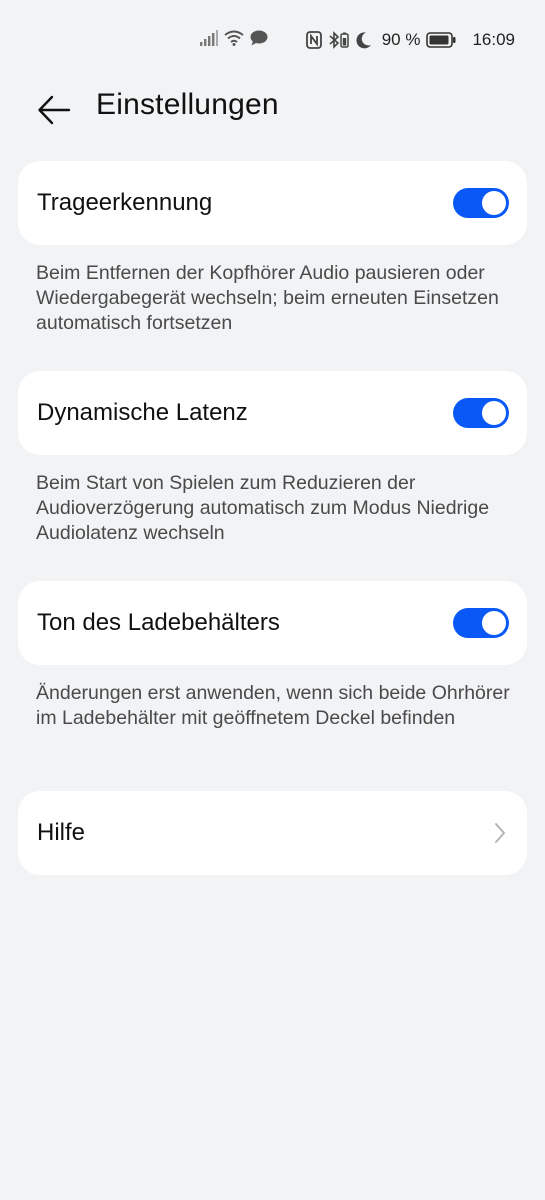 This screenshot has height=1200, width=545. Describe the element at coordinates (209, 38) in the screenshot. I see `signal-icon` at that location.